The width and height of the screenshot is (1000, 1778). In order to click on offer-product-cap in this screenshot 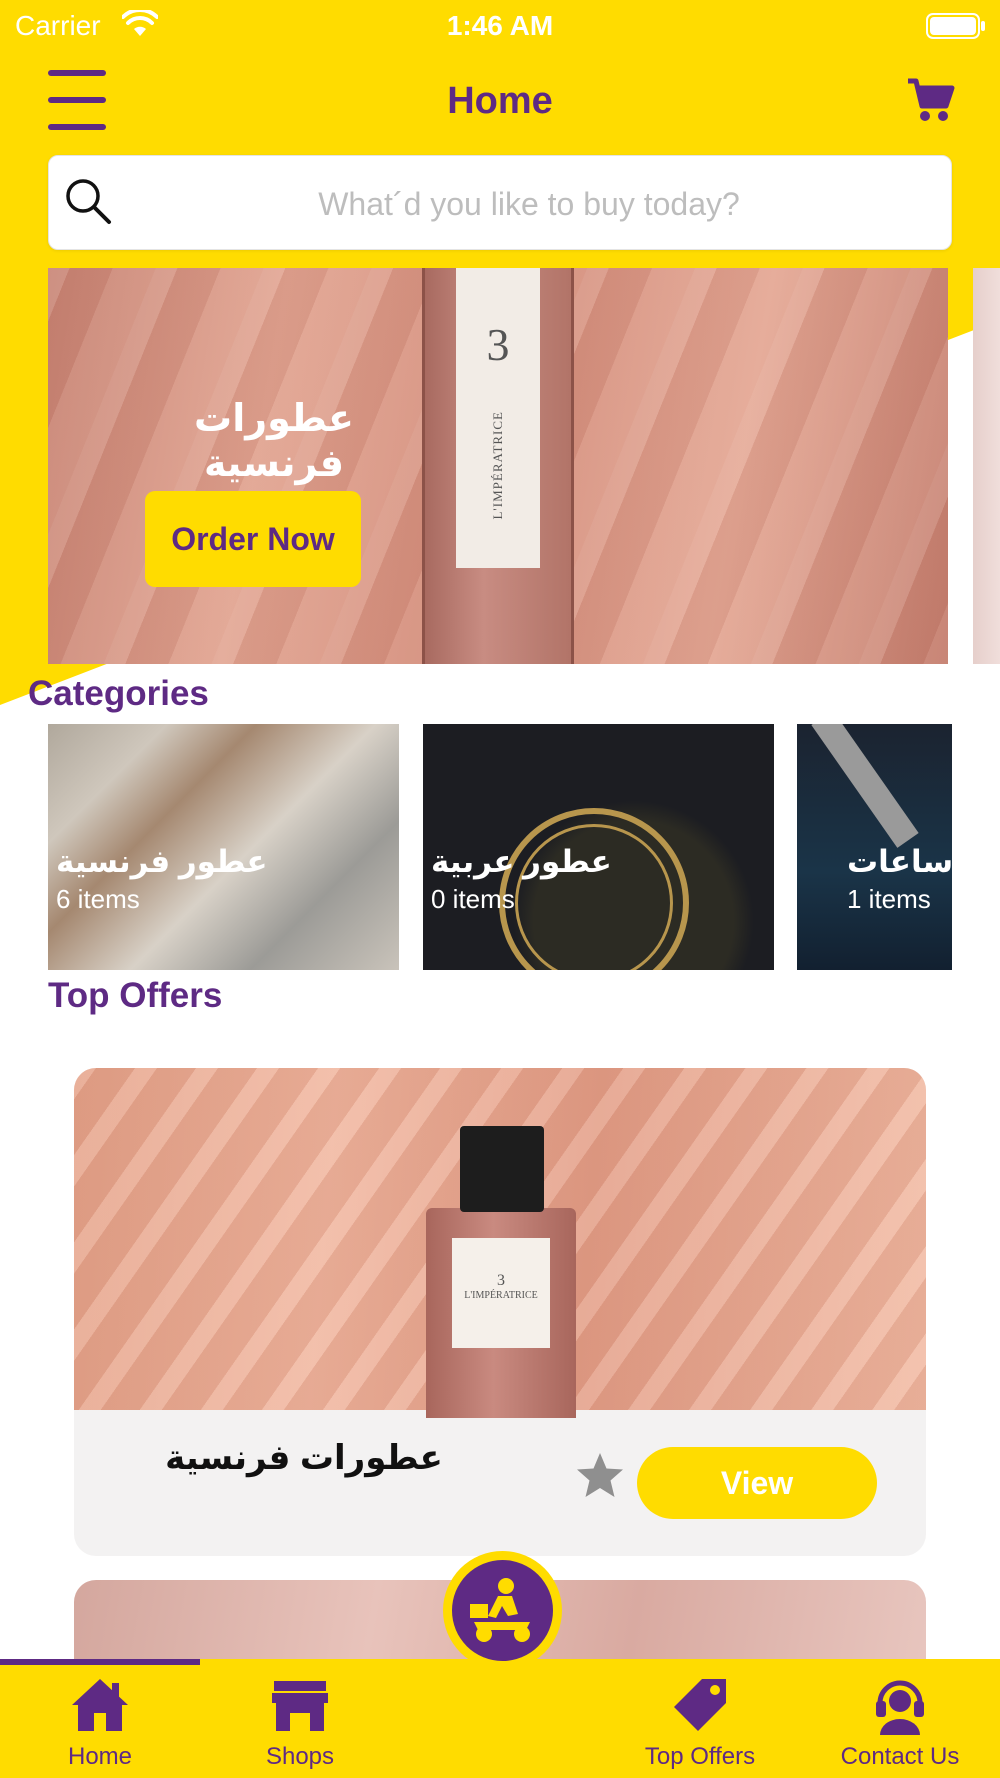, I will do `click(502, 1169)`.